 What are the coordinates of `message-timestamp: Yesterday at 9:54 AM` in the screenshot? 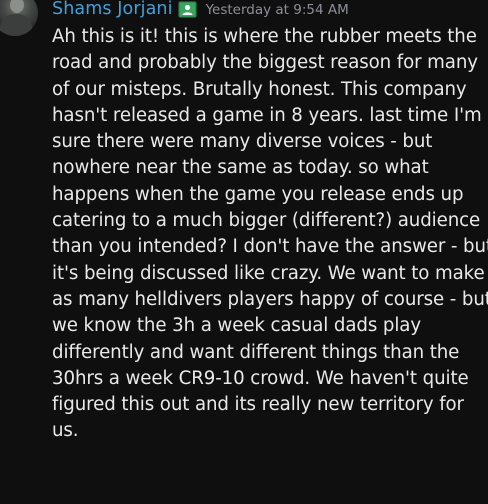 It's located at (277, 10).